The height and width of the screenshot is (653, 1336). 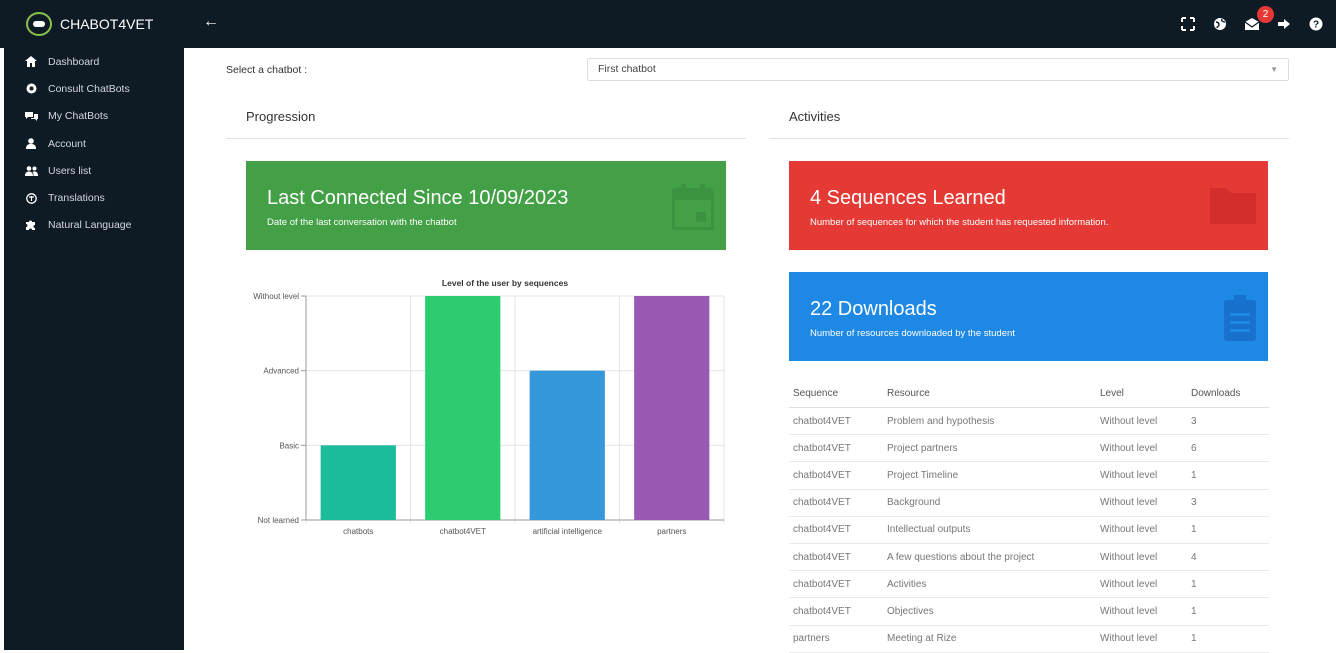 I want to click on progression-divider, so click(x=486, y=138).